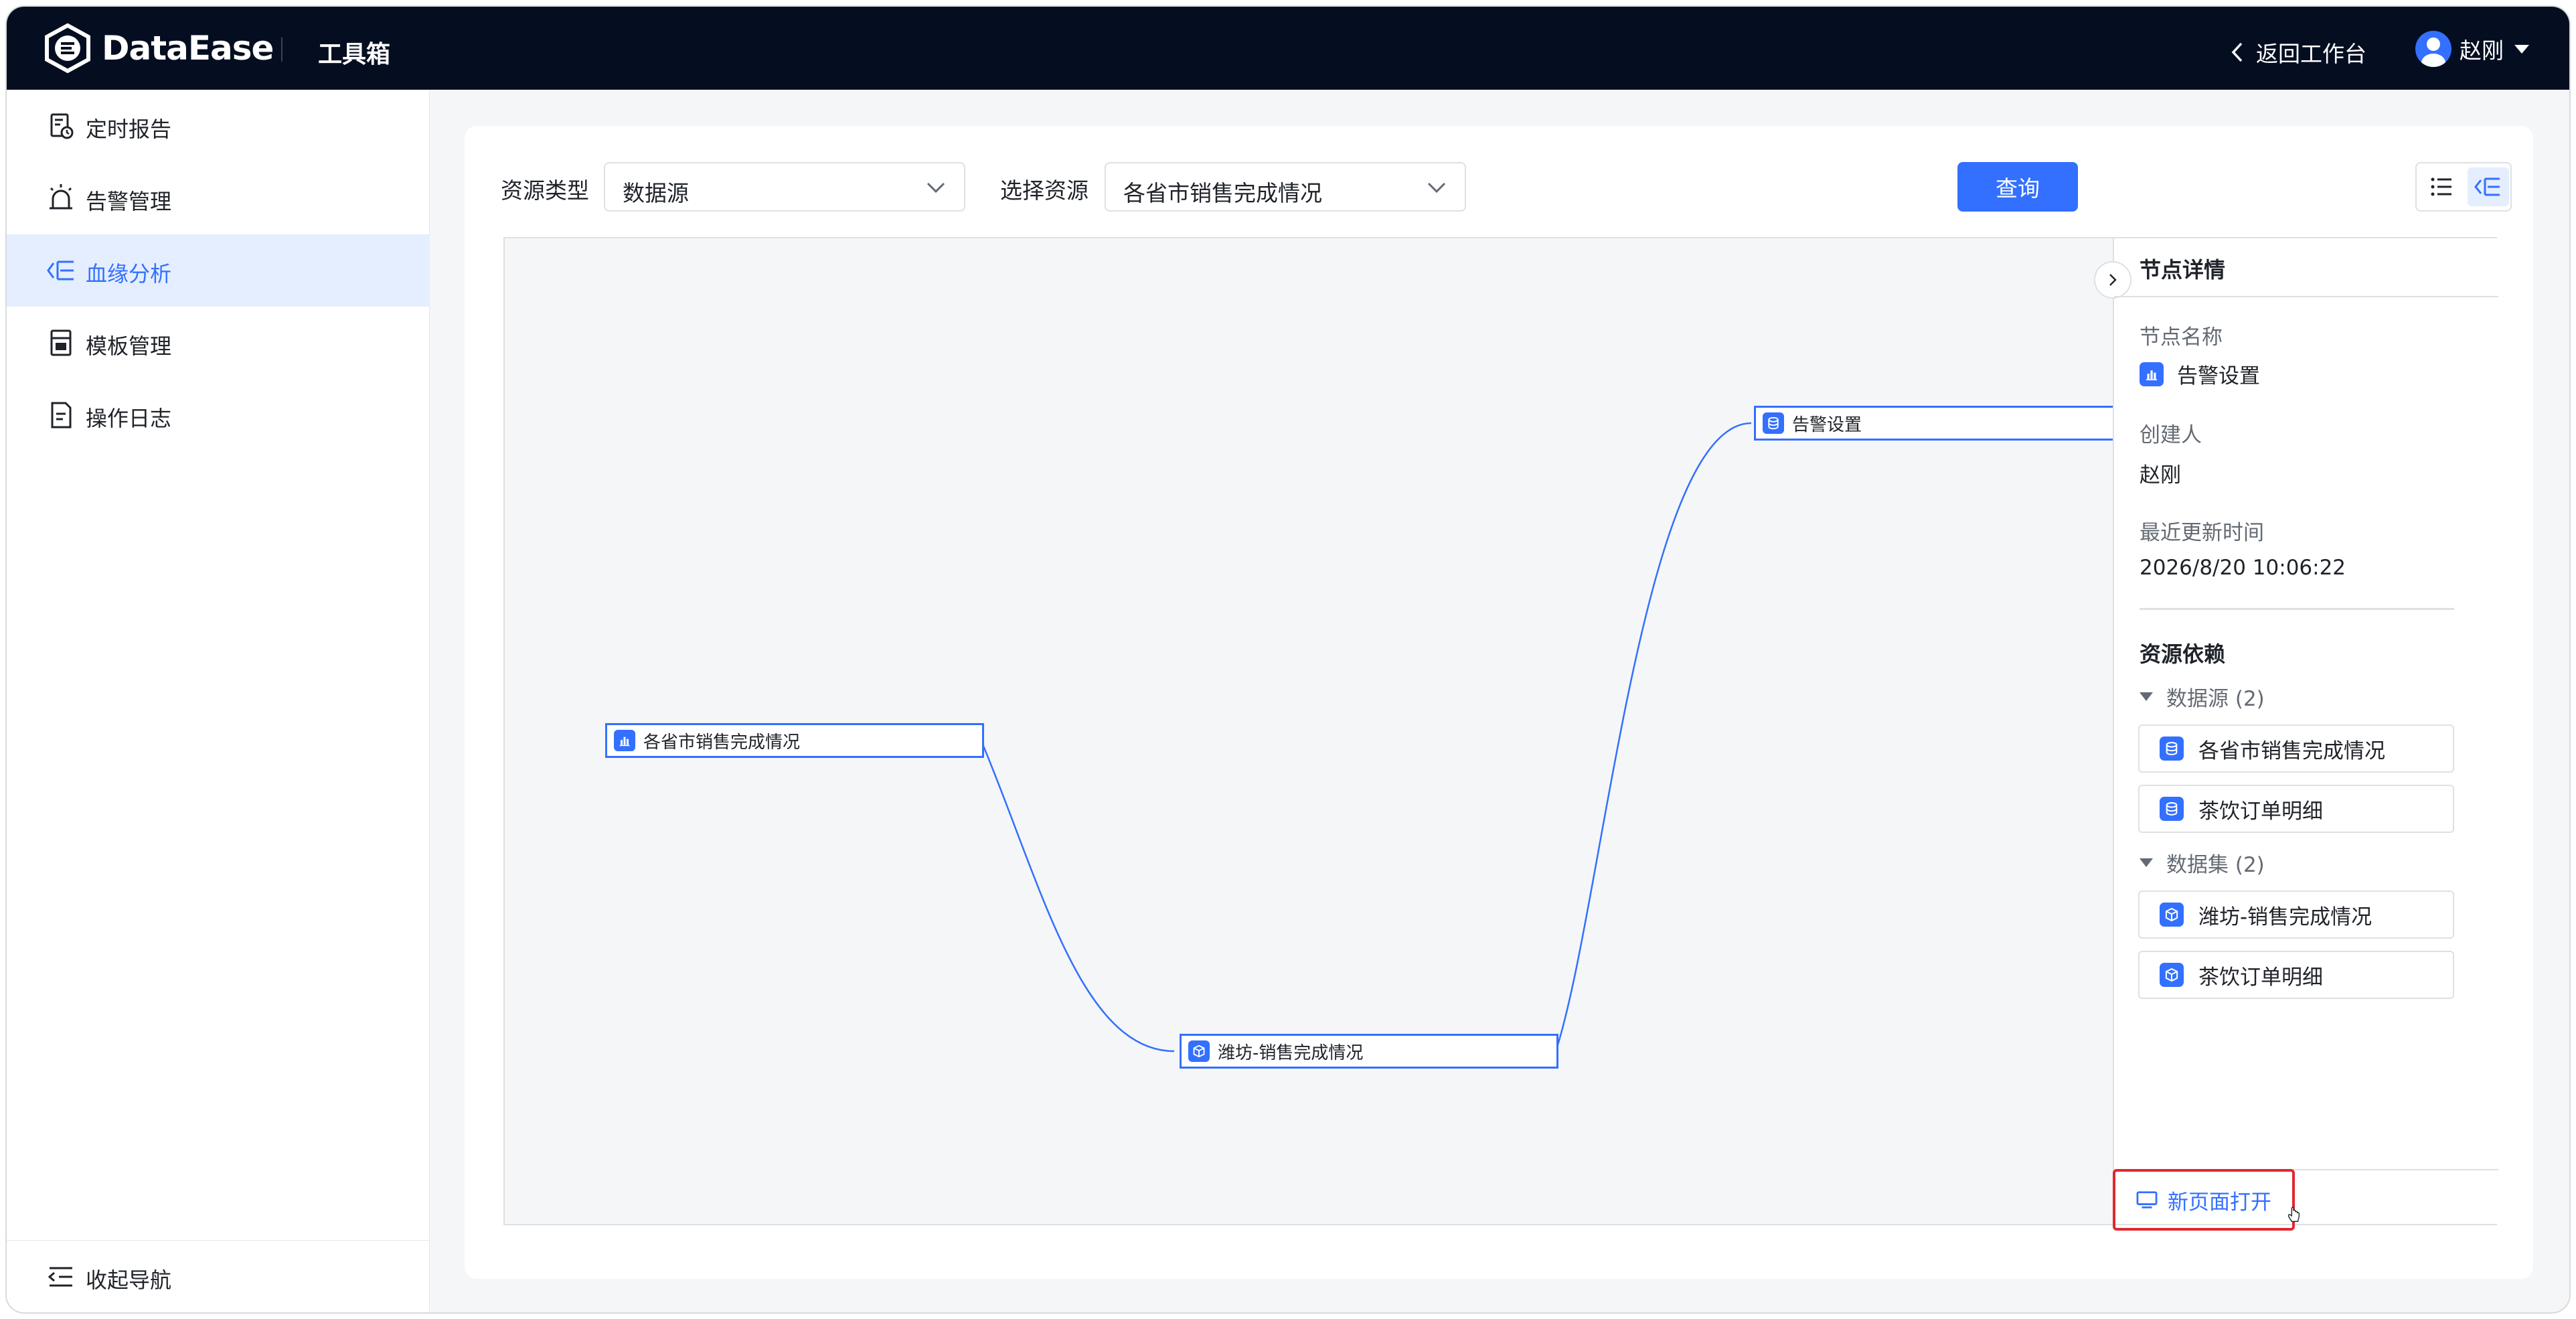  I want to click on collapse-nav-button: 收起导航, so click(219, 1276).